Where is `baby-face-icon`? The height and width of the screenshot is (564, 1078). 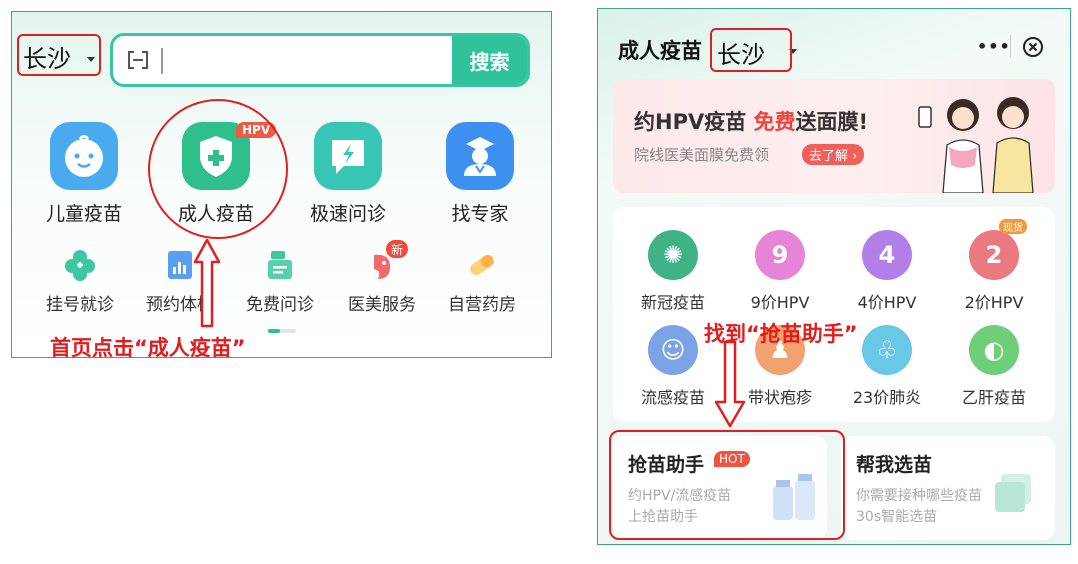
baby-face-icon is located at coordinates (84, 156).